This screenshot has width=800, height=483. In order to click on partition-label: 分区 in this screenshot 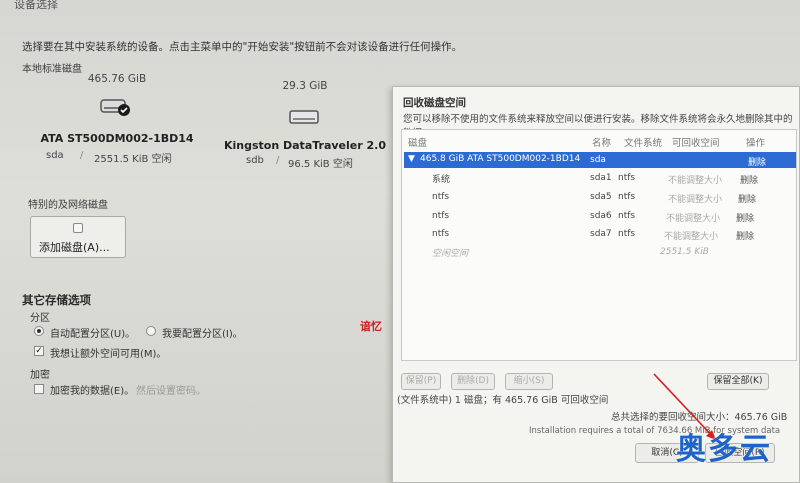, I will do `click(40, 318)`.